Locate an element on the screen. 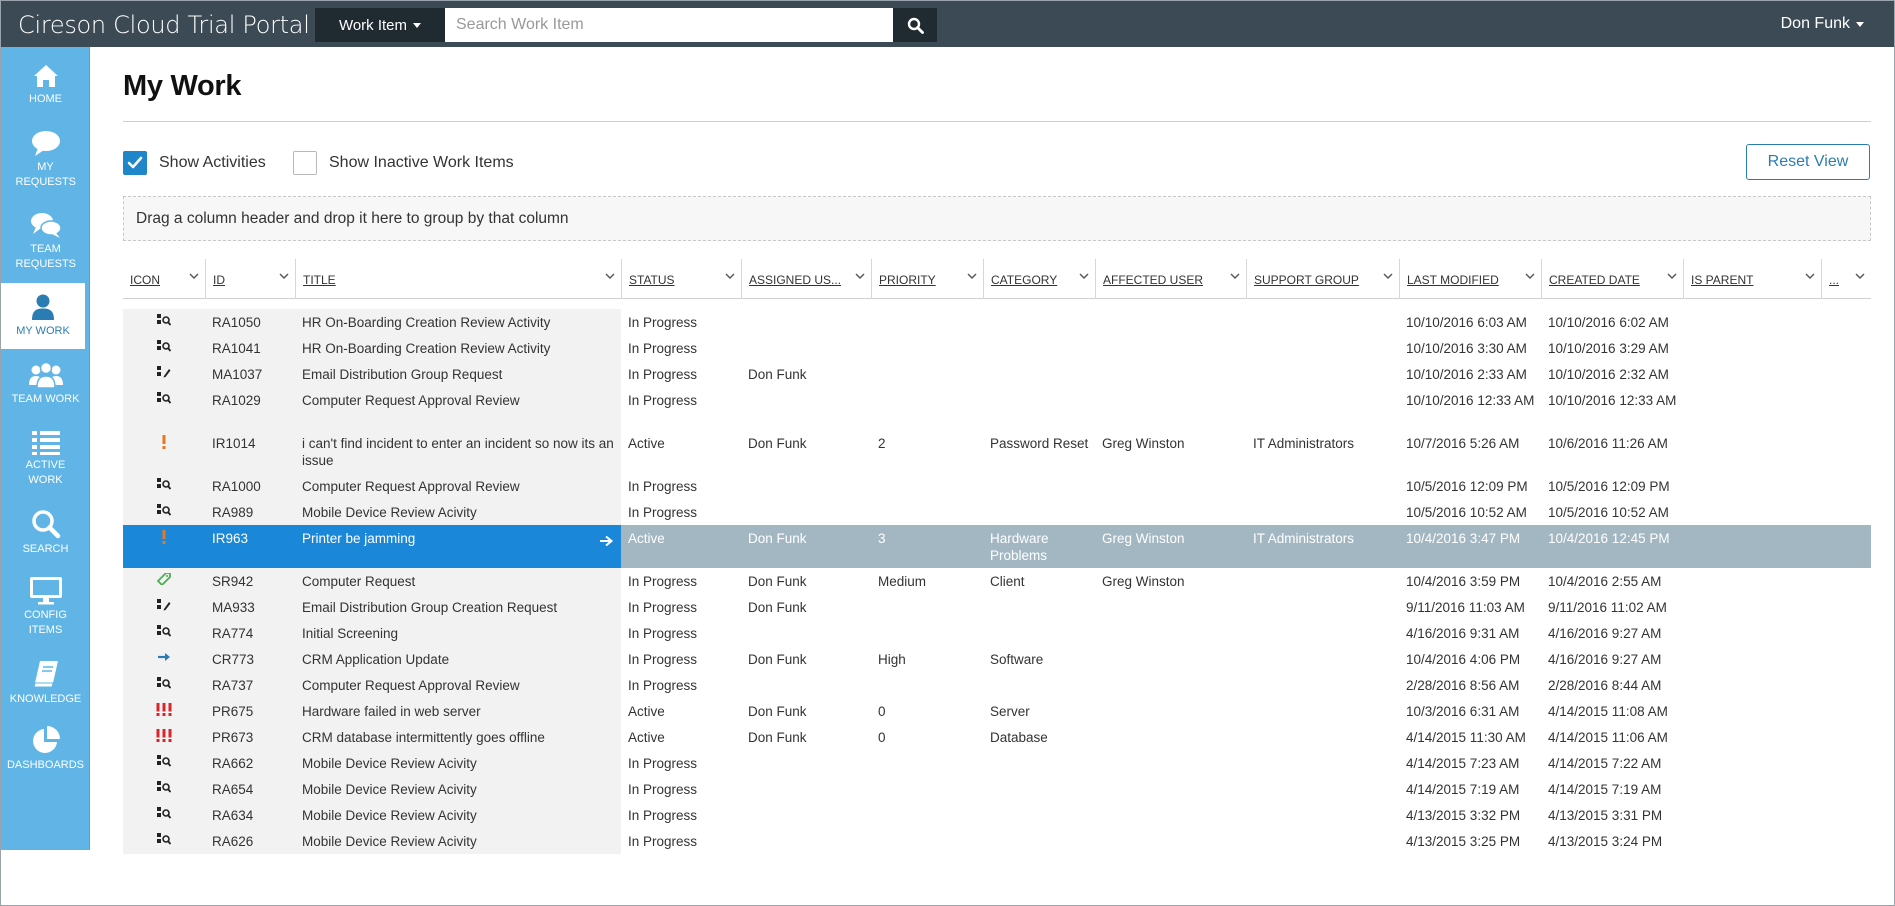 The width and height of the screenshot is (1895, 906). user-menu: Don Funk is located at coordinates (1822, 24).